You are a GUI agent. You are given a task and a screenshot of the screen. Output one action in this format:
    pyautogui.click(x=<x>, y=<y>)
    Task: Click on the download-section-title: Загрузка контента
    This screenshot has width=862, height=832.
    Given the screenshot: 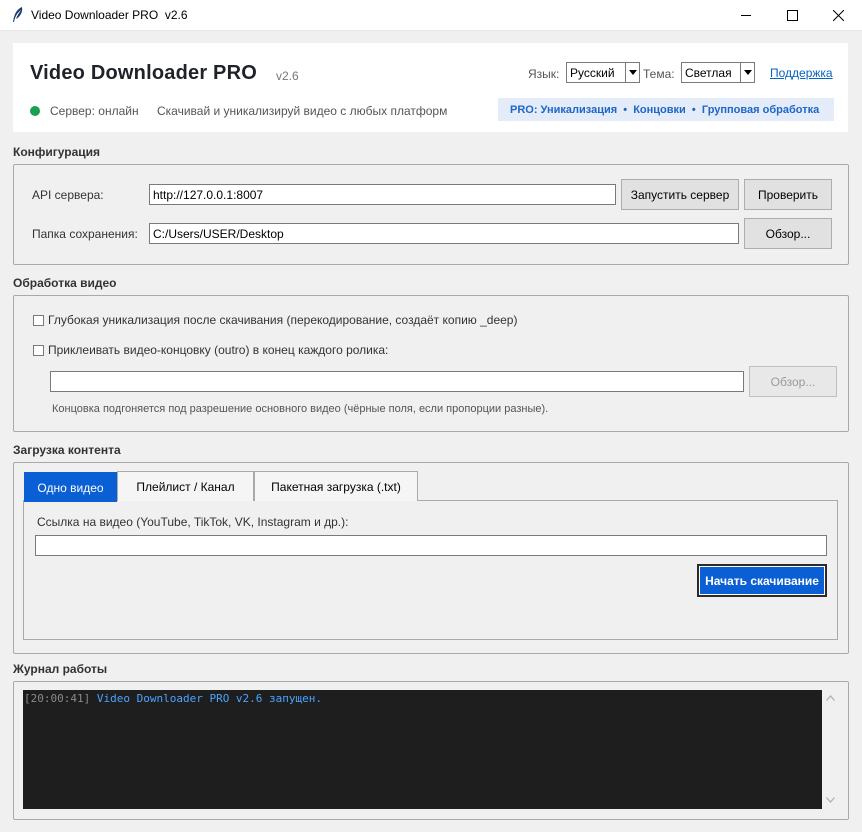 What is the action you would take?
    pyautogui.click(x=67, y=450)
    